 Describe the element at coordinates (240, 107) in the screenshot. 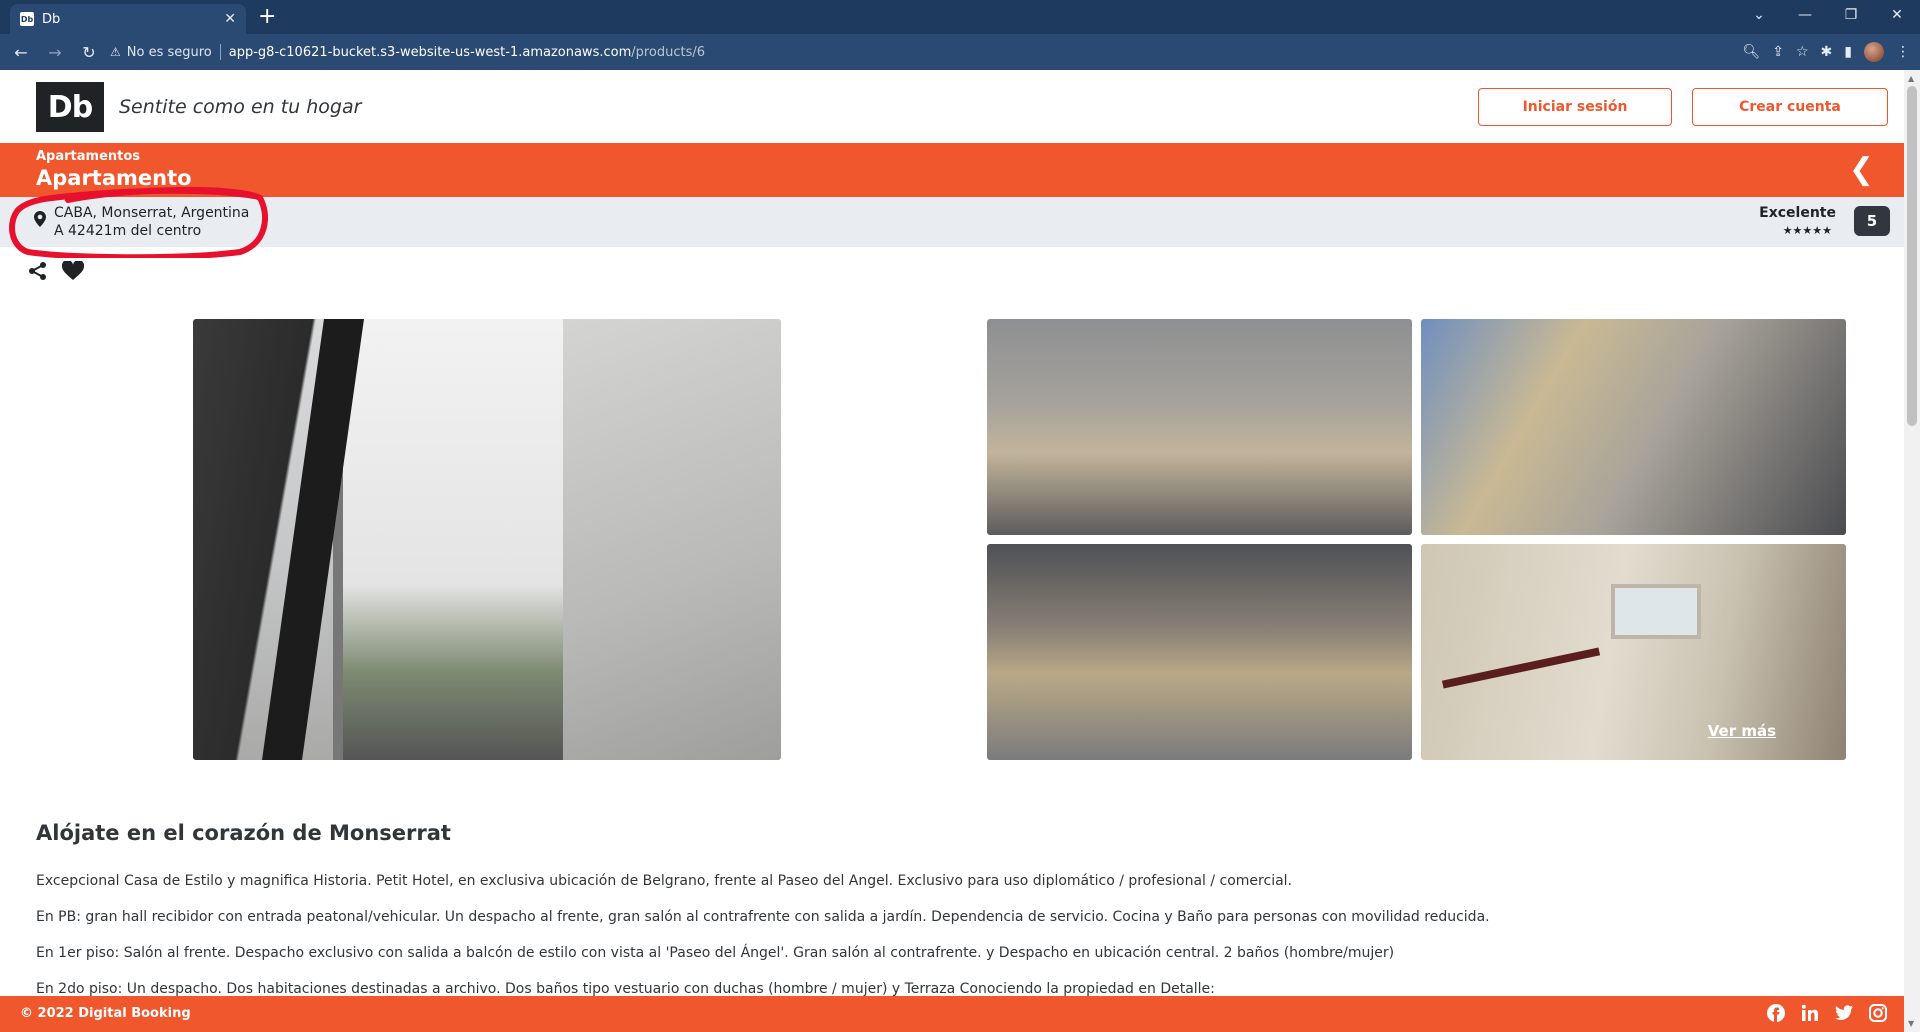

I see `slogan: Sentite como en tu hogar` at that location.